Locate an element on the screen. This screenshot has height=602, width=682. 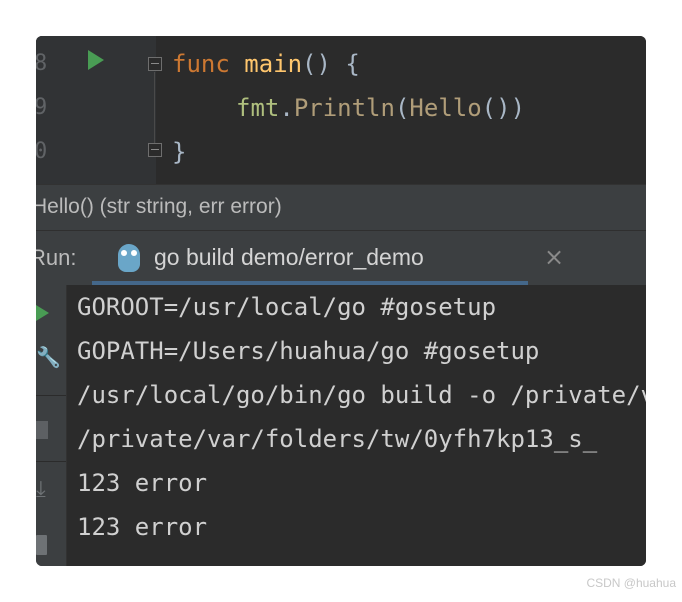
signature-hint-text: Hello() (str string, err error) is located at coordinates (159, 206).